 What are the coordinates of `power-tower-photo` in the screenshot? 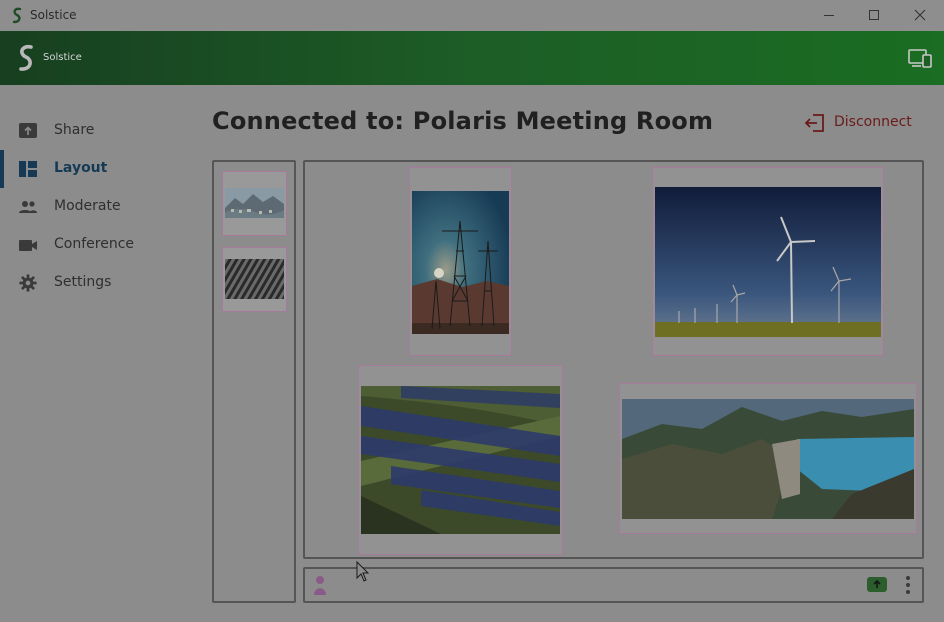 It's located at (460, 262).